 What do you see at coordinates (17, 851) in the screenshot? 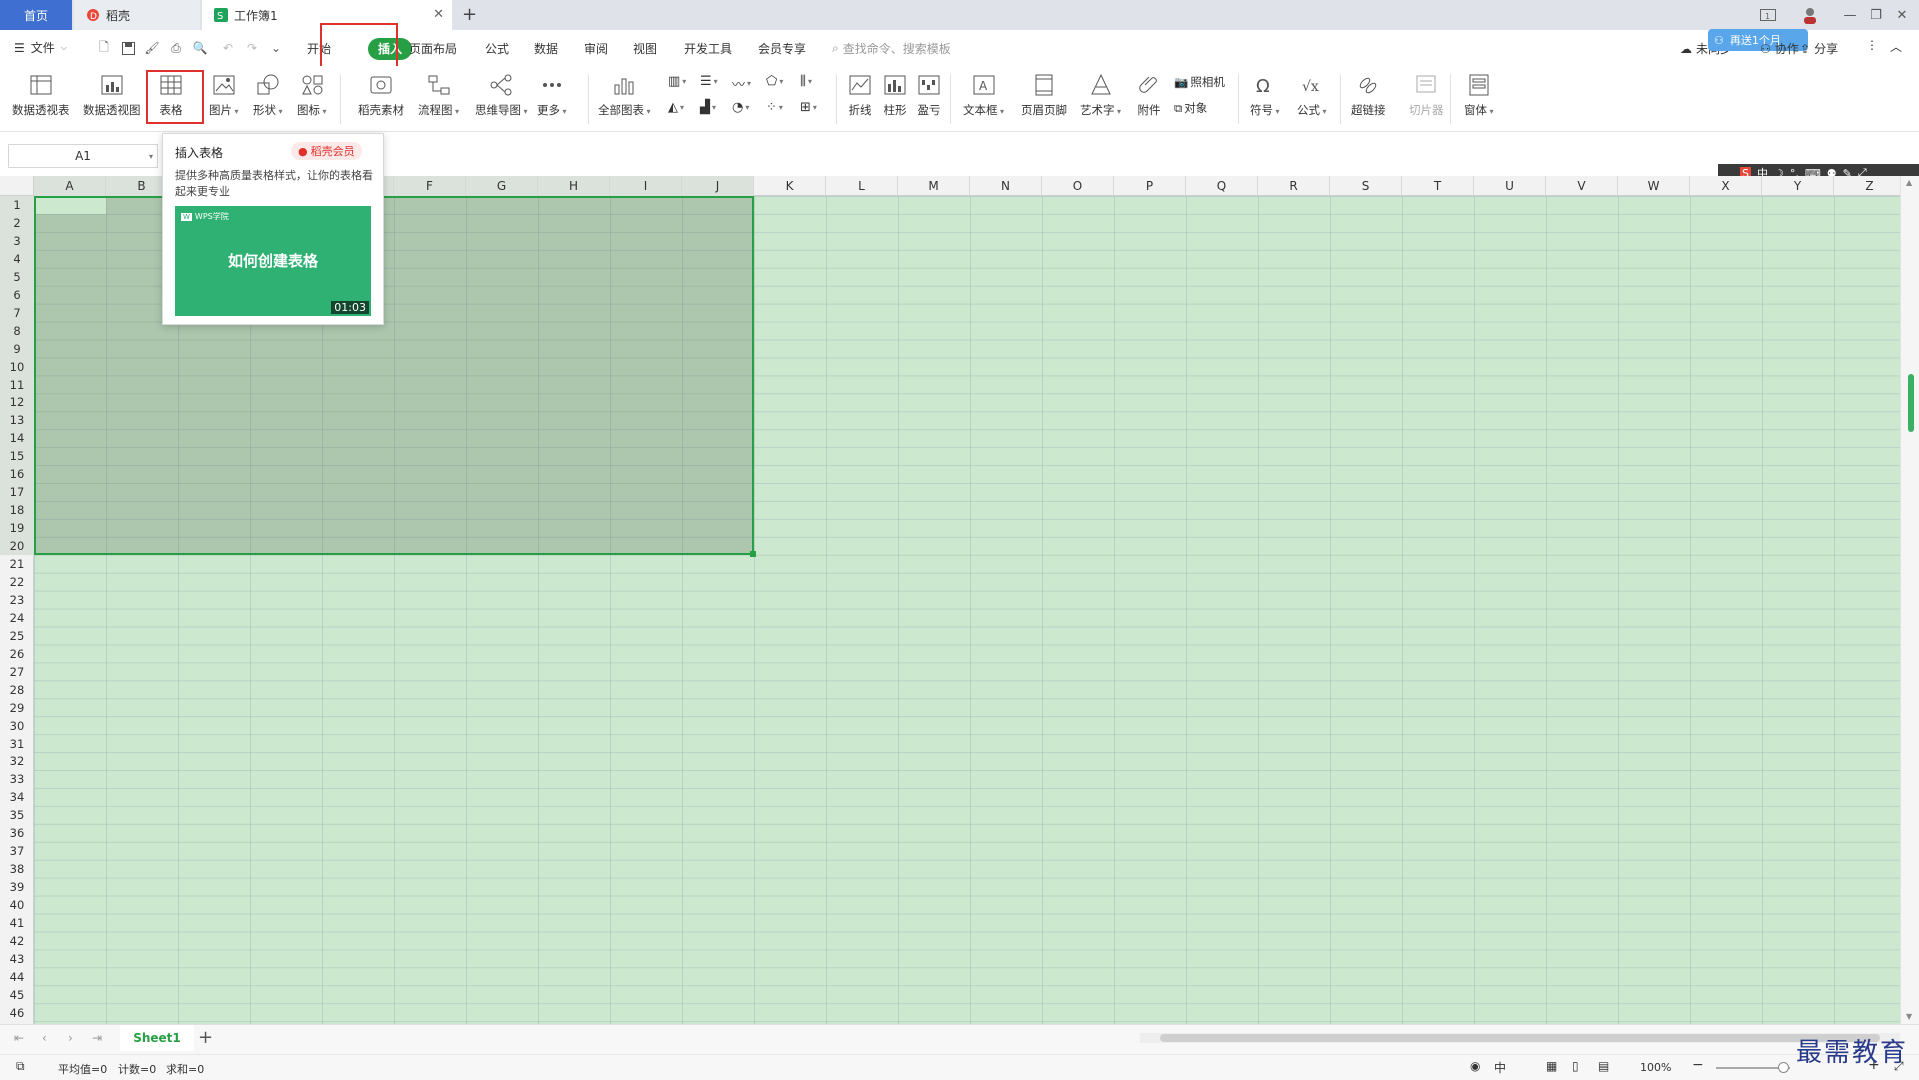
I see `row-header-37: 37` at bounding box center [17, 851].